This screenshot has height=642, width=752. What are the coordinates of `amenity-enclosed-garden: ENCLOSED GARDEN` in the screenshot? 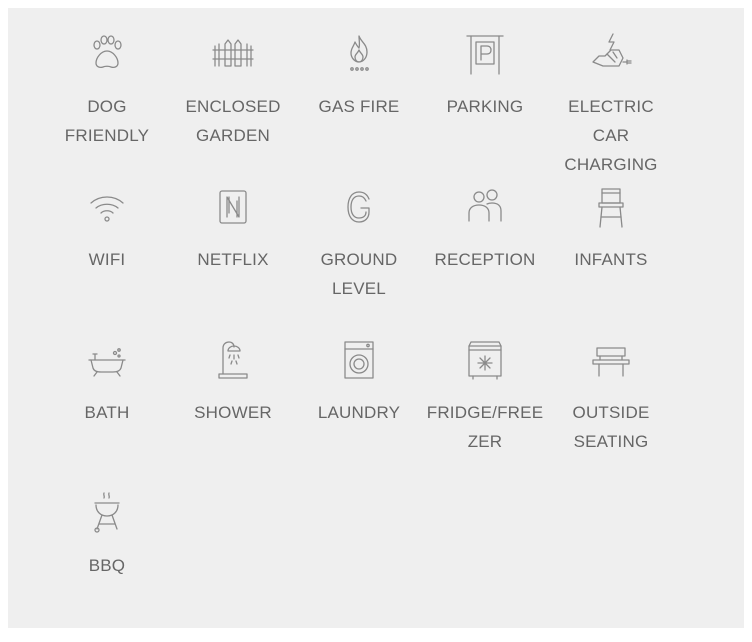 It's located at (233, 106).